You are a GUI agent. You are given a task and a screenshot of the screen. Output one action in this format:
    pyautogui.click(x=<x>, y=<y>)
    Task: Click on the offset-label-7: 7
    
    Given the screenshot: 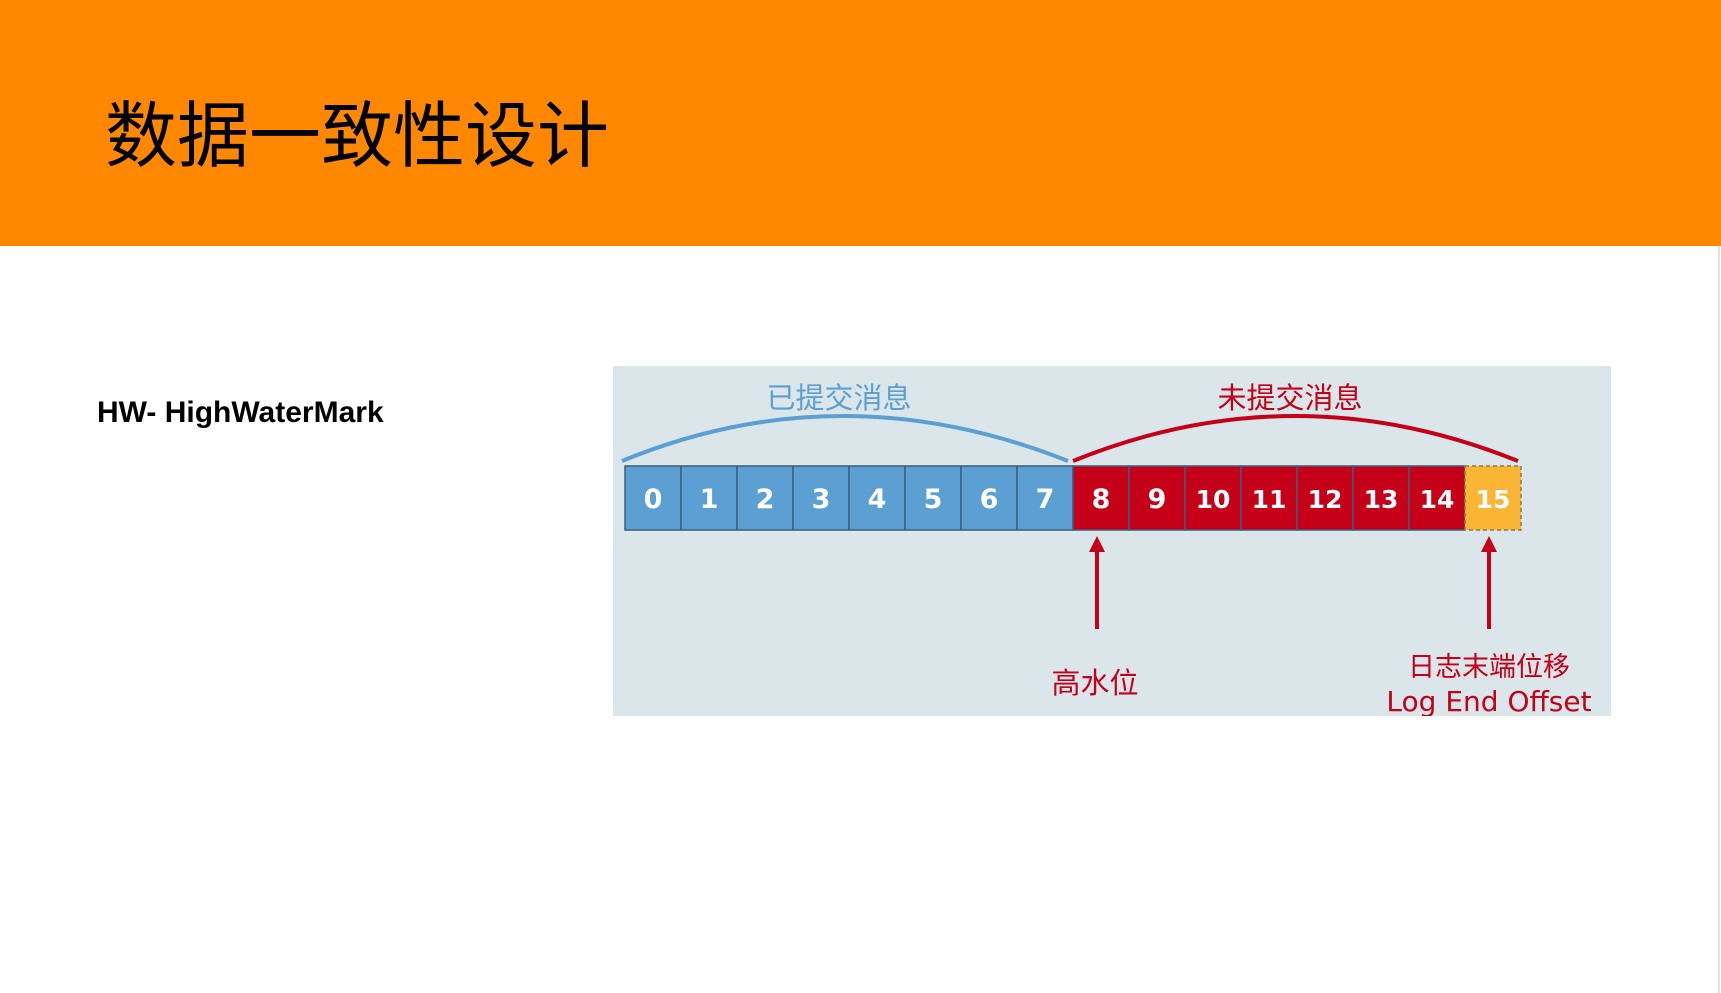 What is the action you would take?
    pyautogui.click(x=1045, y=499)
    